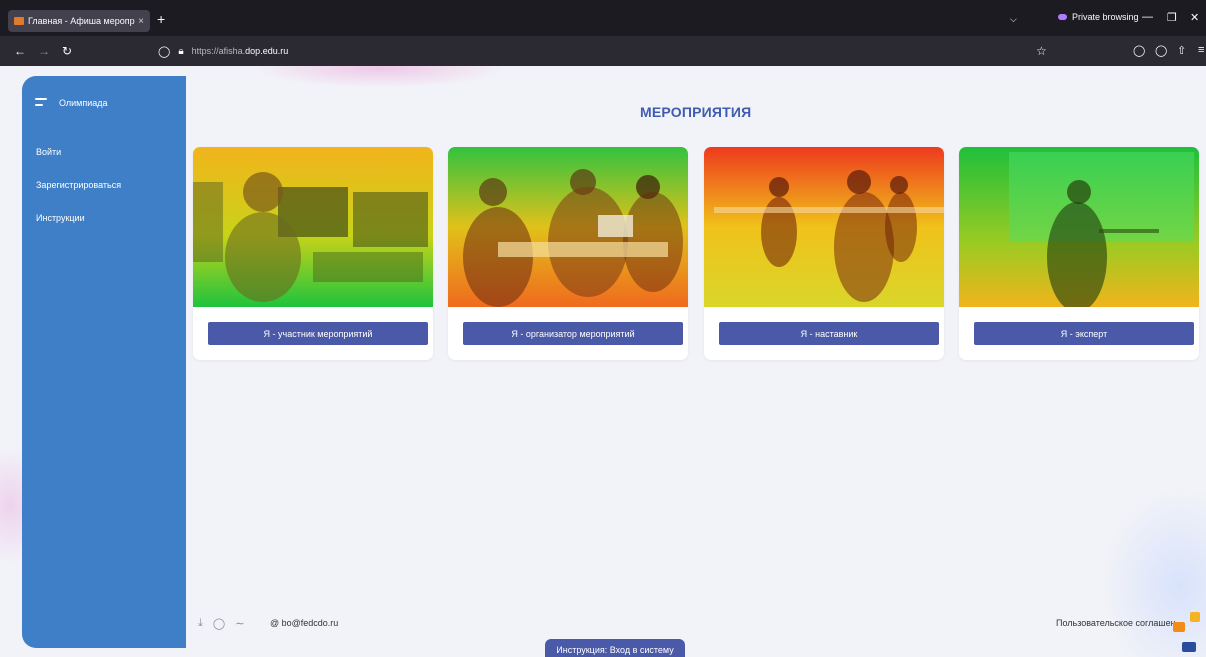 The height and width of the screenshot is (657, 1206). Describe the element at coordinates (67, 51) in the screenshot. I see `reload-icon: ↻` at that location.